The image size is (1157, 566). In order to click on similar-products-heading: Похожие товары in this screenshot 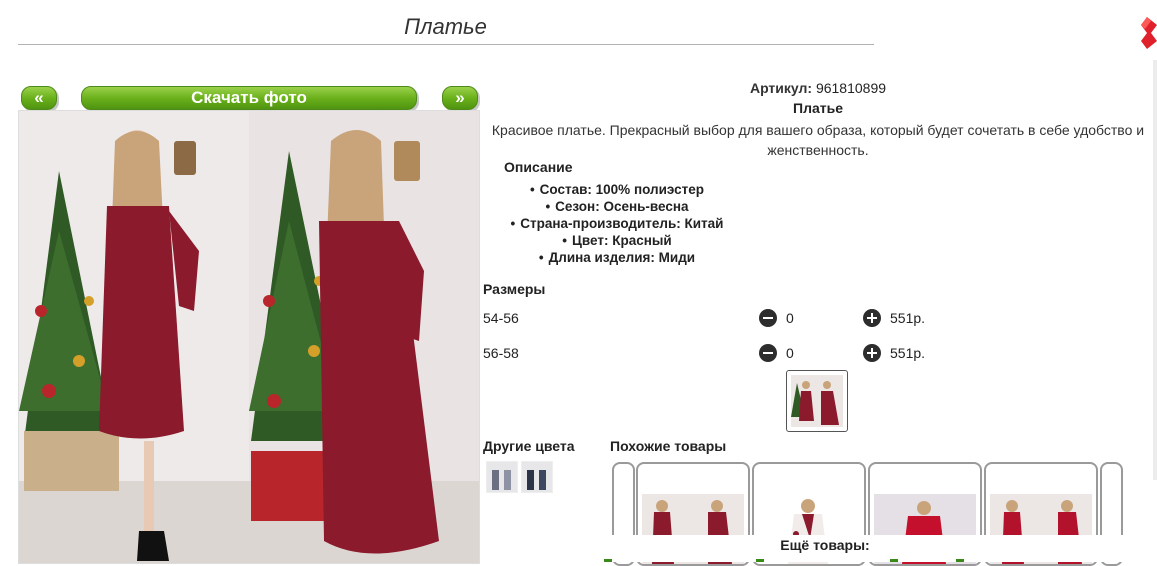, I will do `click(668, 446)`.